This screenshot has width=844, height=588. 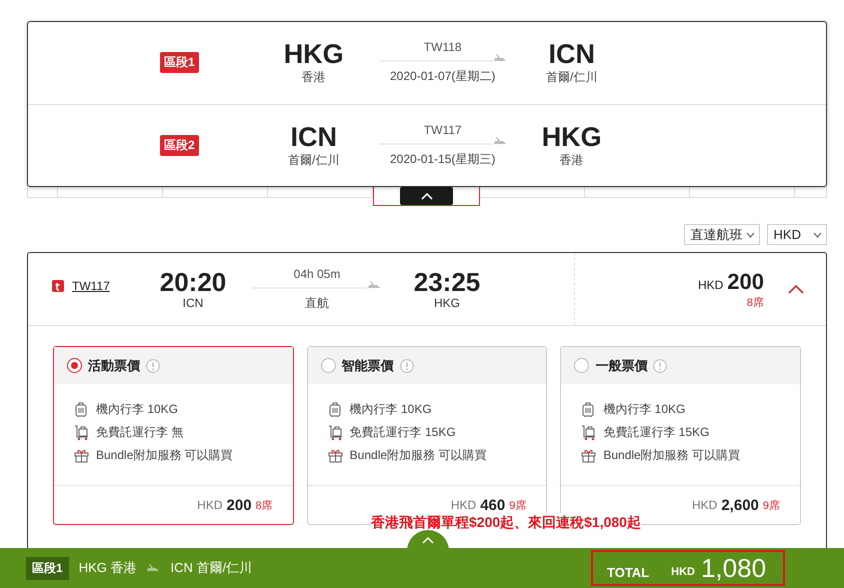 I want to click on flight-duration: 04h 05m, so click(x=317, y=273).